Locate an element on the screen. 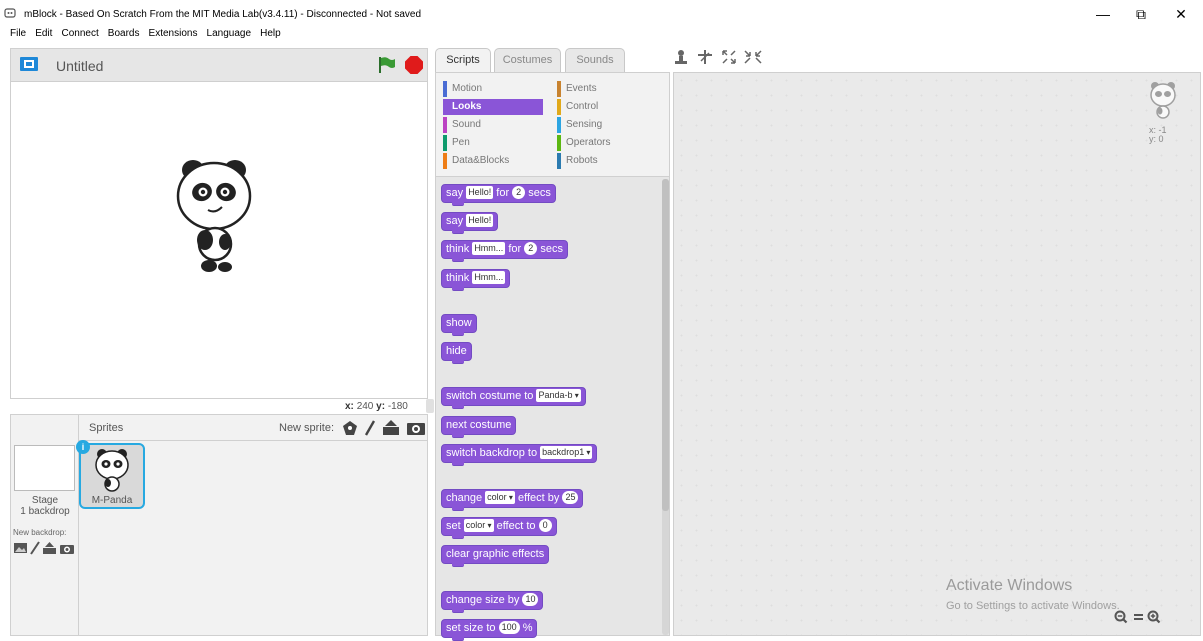  block-text: think is located at coordinates (458, 249).